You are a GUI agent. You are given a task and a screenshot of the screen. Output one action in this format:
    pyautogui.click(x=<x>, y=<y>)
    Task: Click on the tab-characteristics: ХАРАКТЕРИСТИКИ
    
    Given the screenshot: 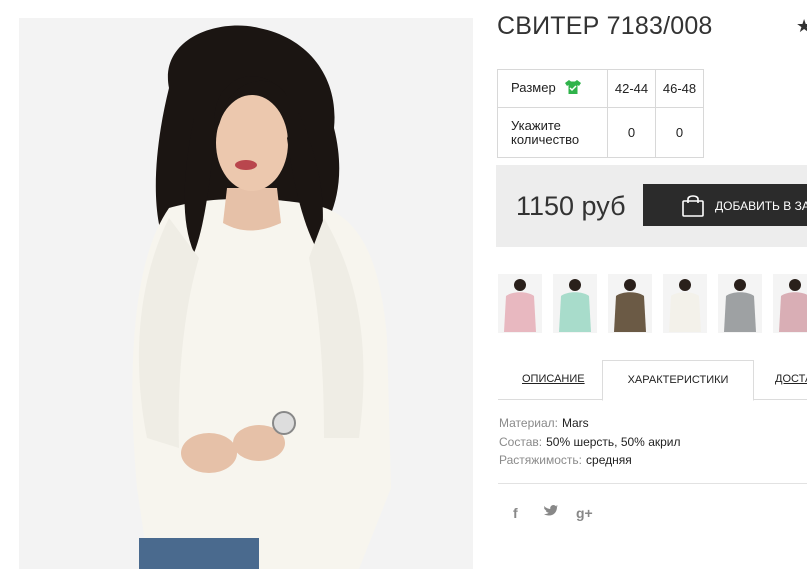 What is the action you would take?
    pyautogui.click(x=678, y=380)
    